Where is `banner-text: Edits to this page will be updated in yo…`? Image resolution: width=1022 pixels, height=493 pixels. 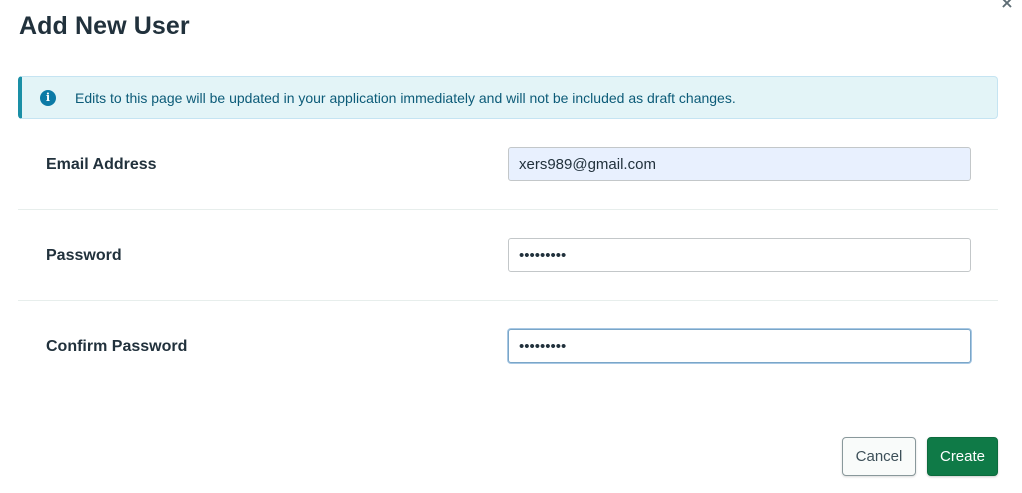 banner-text: Edits to this page will be updated in yo… is located at coordinates (405, 97).